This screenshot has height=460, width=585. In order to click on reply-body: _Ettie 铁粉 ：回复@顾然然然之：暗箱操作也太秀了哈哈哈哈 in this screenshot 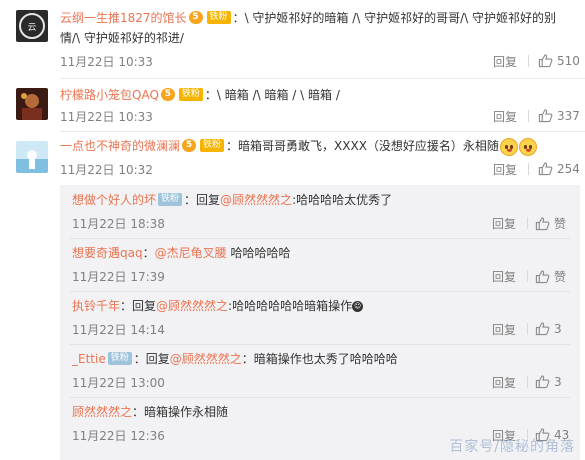, I will do `click(321, 359)`.